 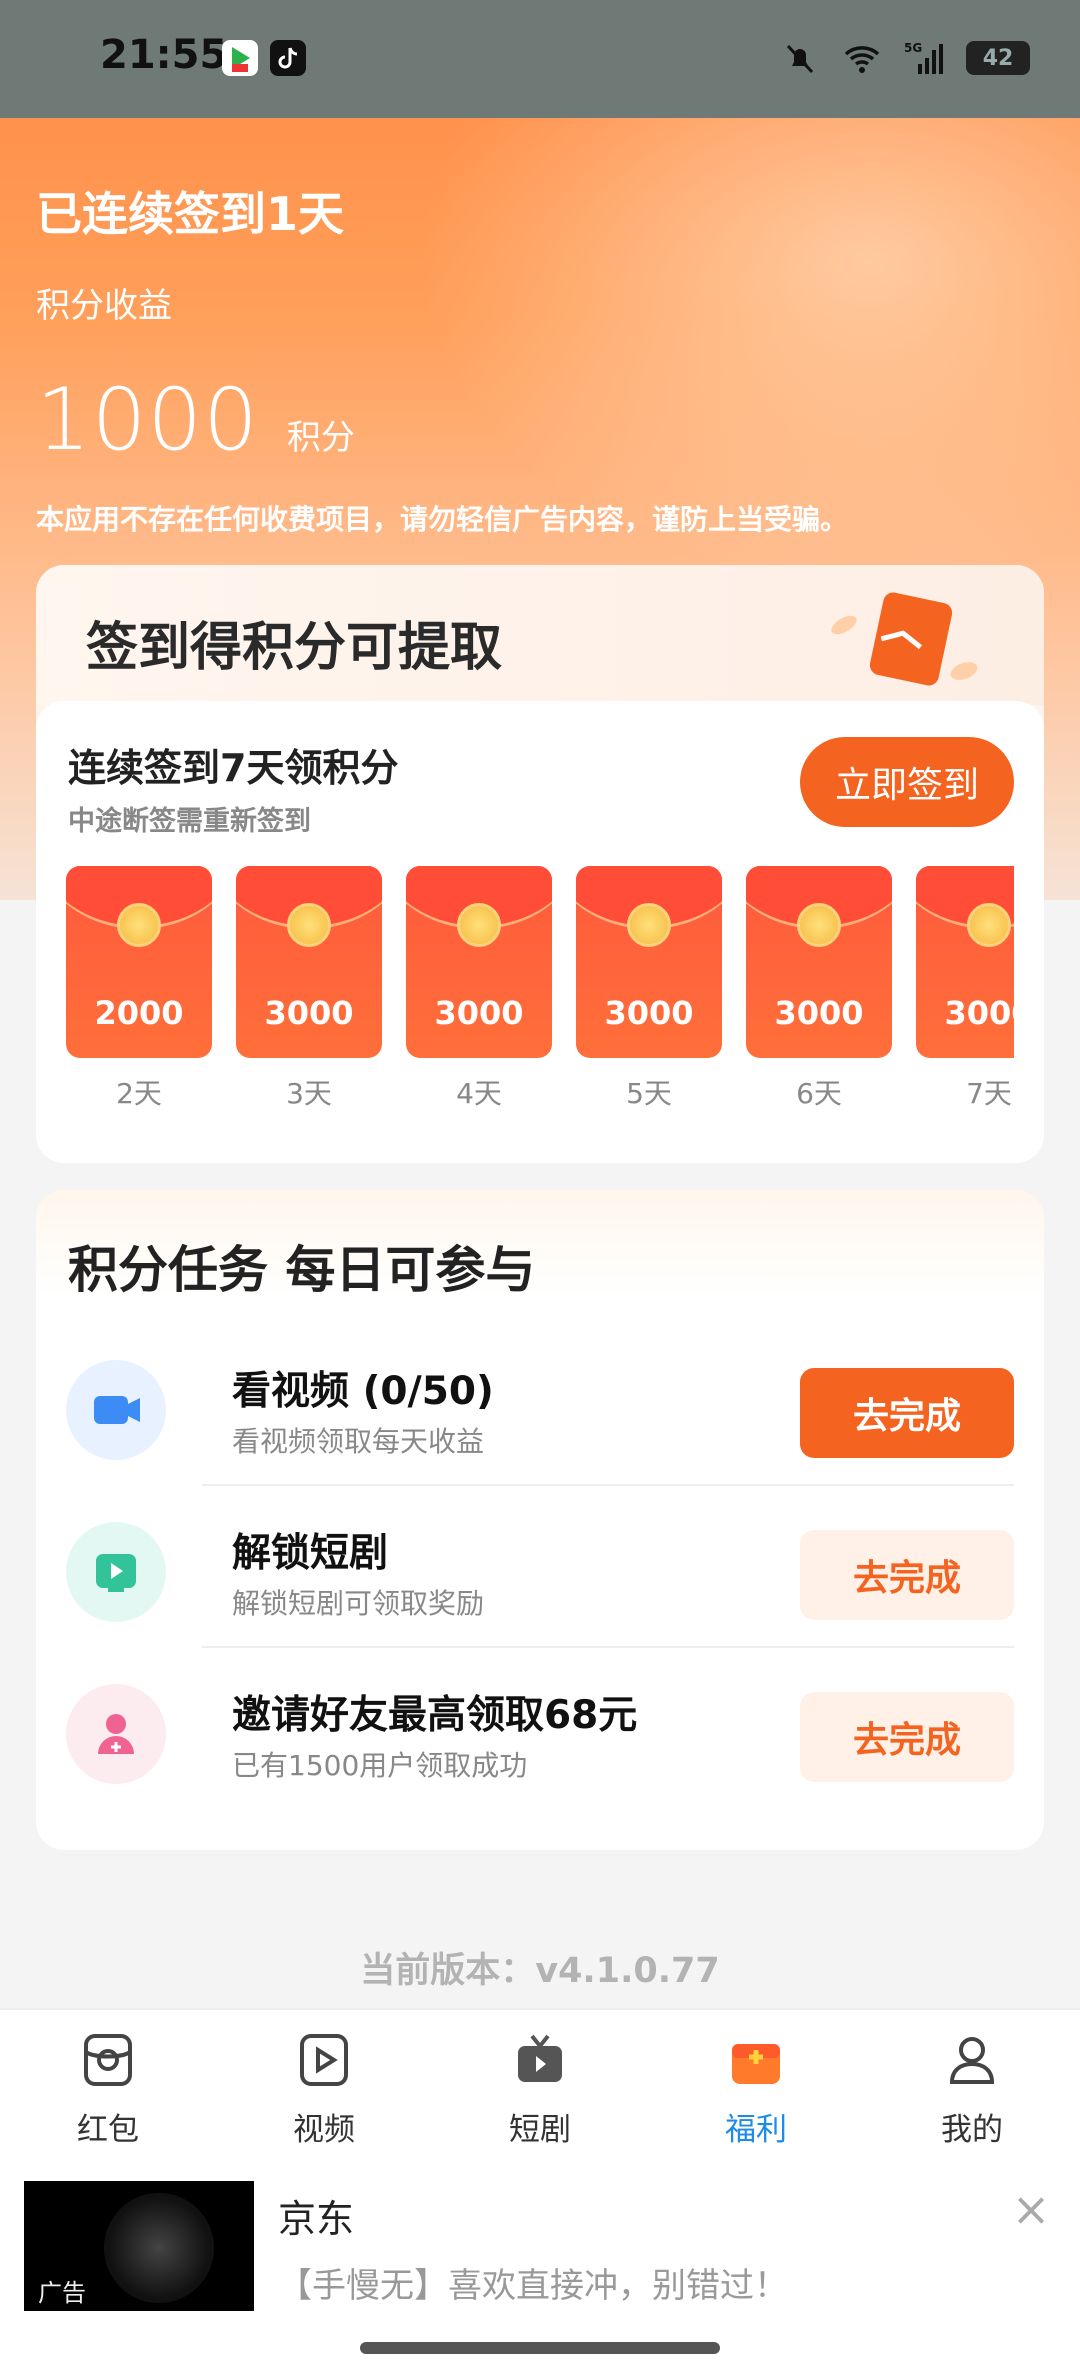 What do you see at coordinates (923, 57) in the screenshot?
I see `signal-5g-icon: 5G` at bounding box center [923, 57].